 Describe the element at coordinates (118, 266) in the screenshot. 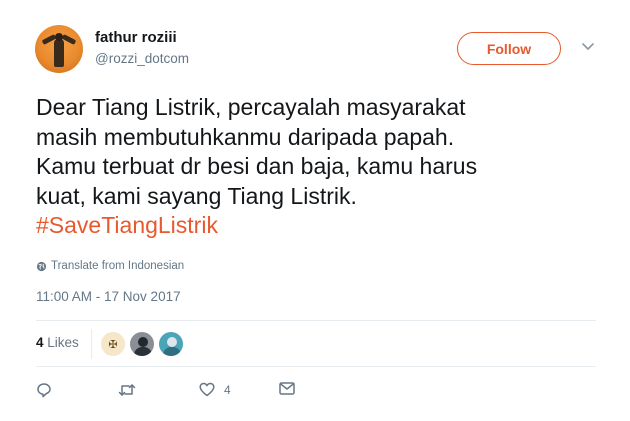

I see `translate-label: Translate from Indonesian` at that location.